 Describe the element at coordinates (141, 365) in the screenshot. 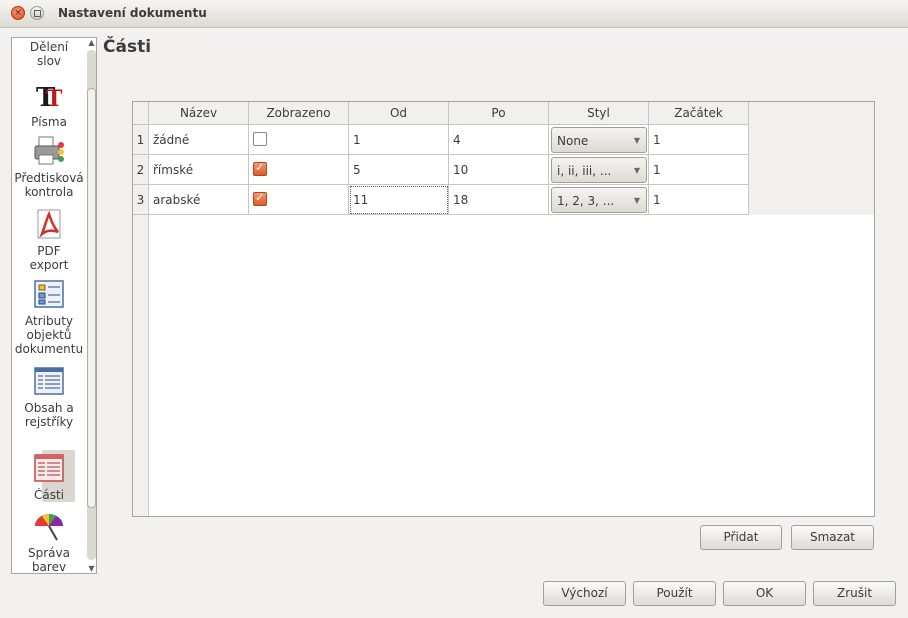

I see `row-header-strip` at that location.